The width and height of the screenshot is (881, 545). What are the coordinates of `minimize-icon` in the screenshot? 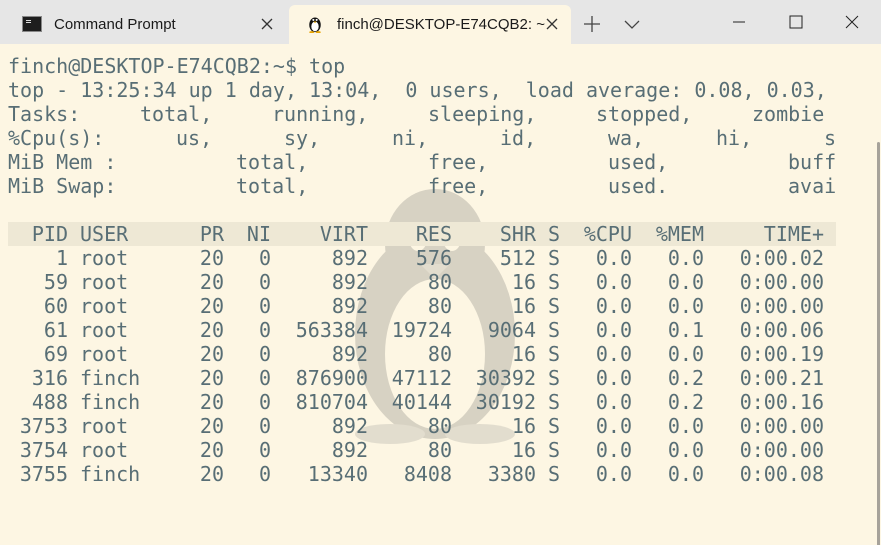 It's located at (739, 22).